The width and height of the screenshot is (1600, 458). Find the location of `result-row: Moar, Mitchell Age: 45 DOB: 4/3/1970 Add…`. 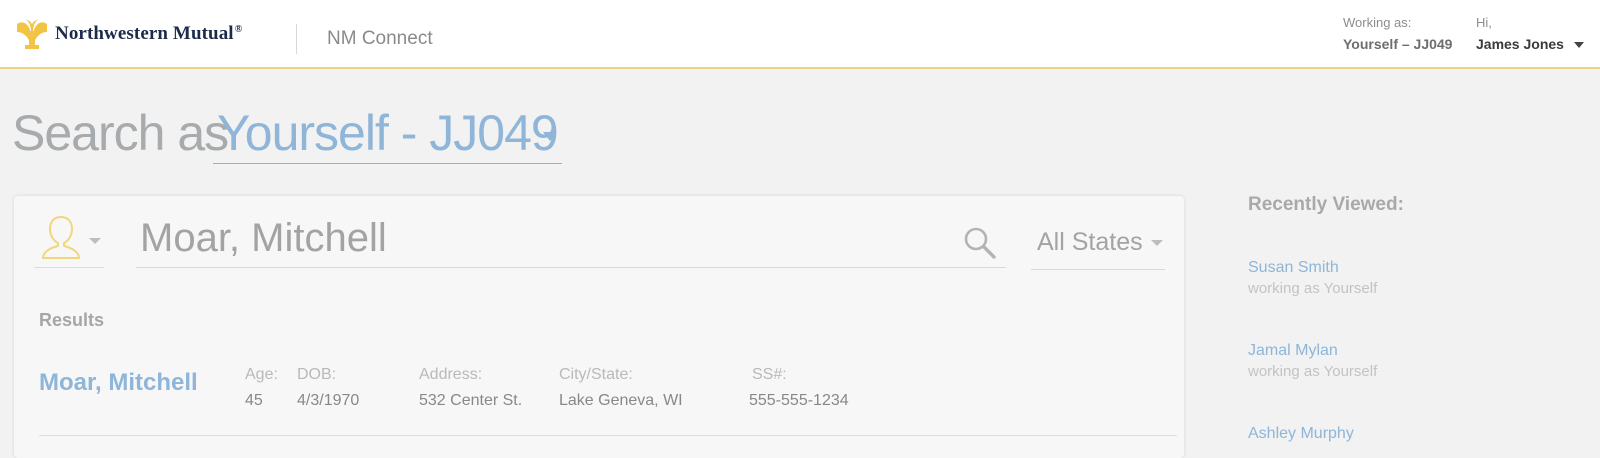

result-row: Moar, Mitchell Age: 45 DOB: 4/3/1970 Add… is located at coordinates (608, 398).